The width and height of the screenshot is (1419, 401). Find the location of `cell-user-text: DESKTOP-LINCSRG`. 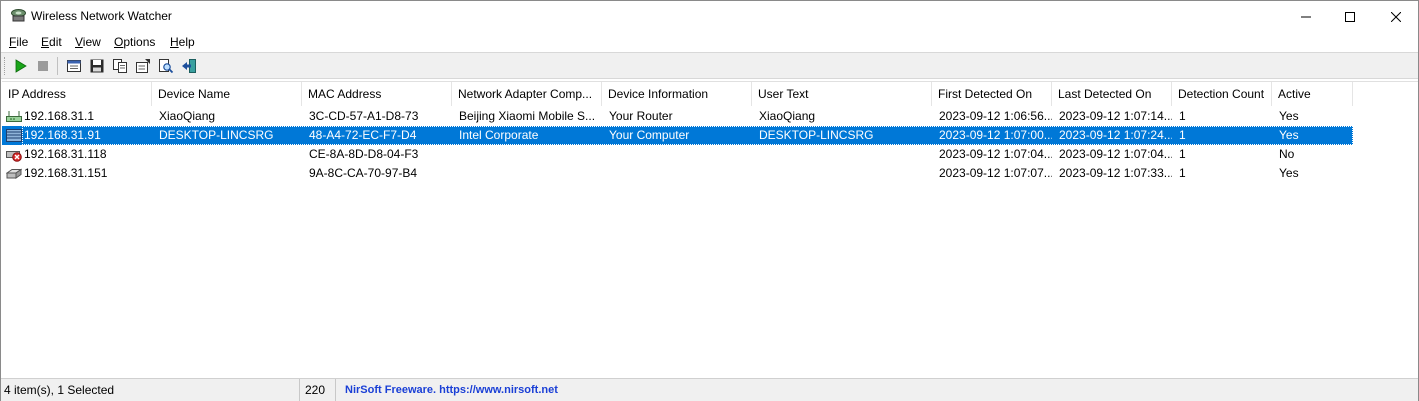

cell-user-text: DESKTOP-LINCSRG is located at coordinates (816, 135).